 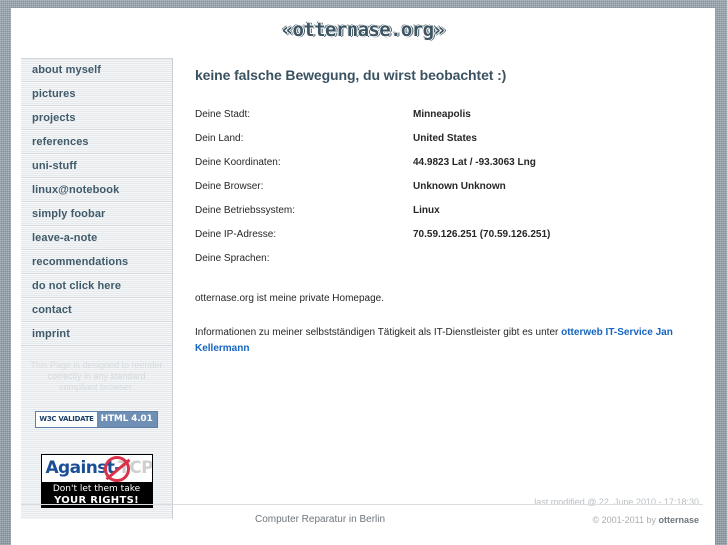 I want to click on footer-copyright: © 2001-2011 by otternase, so click(x=645, y=520).